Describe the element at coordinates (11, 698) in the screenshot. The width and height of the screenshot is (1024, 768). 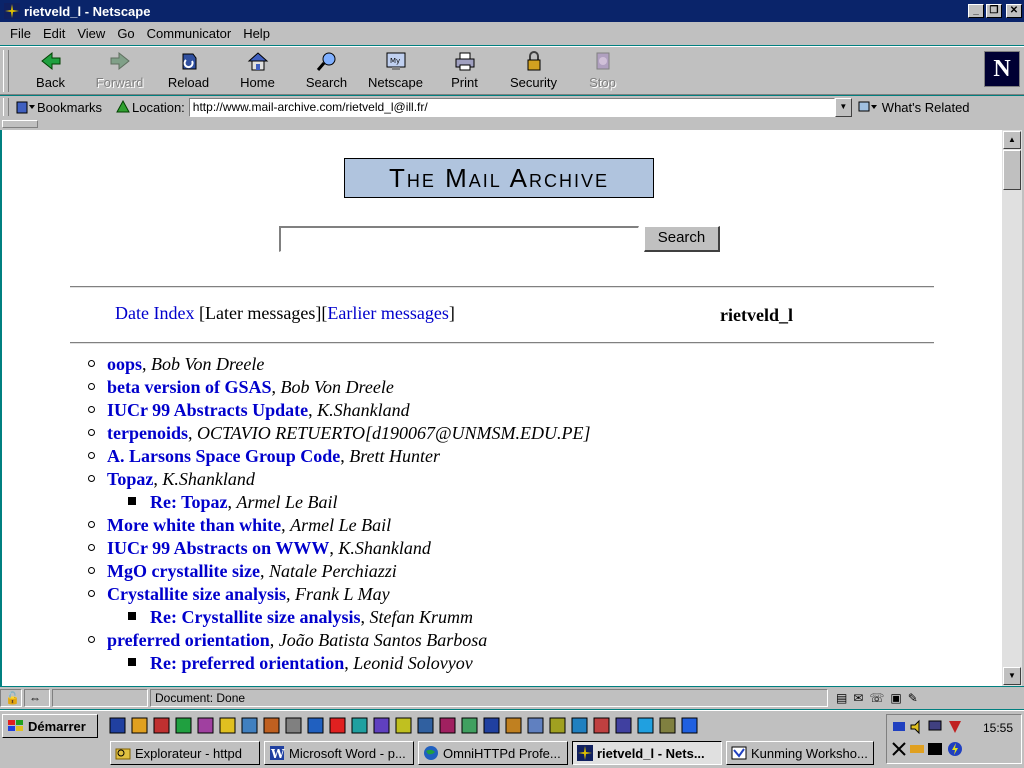
I see `security-status-icon: 🔓` at that location.